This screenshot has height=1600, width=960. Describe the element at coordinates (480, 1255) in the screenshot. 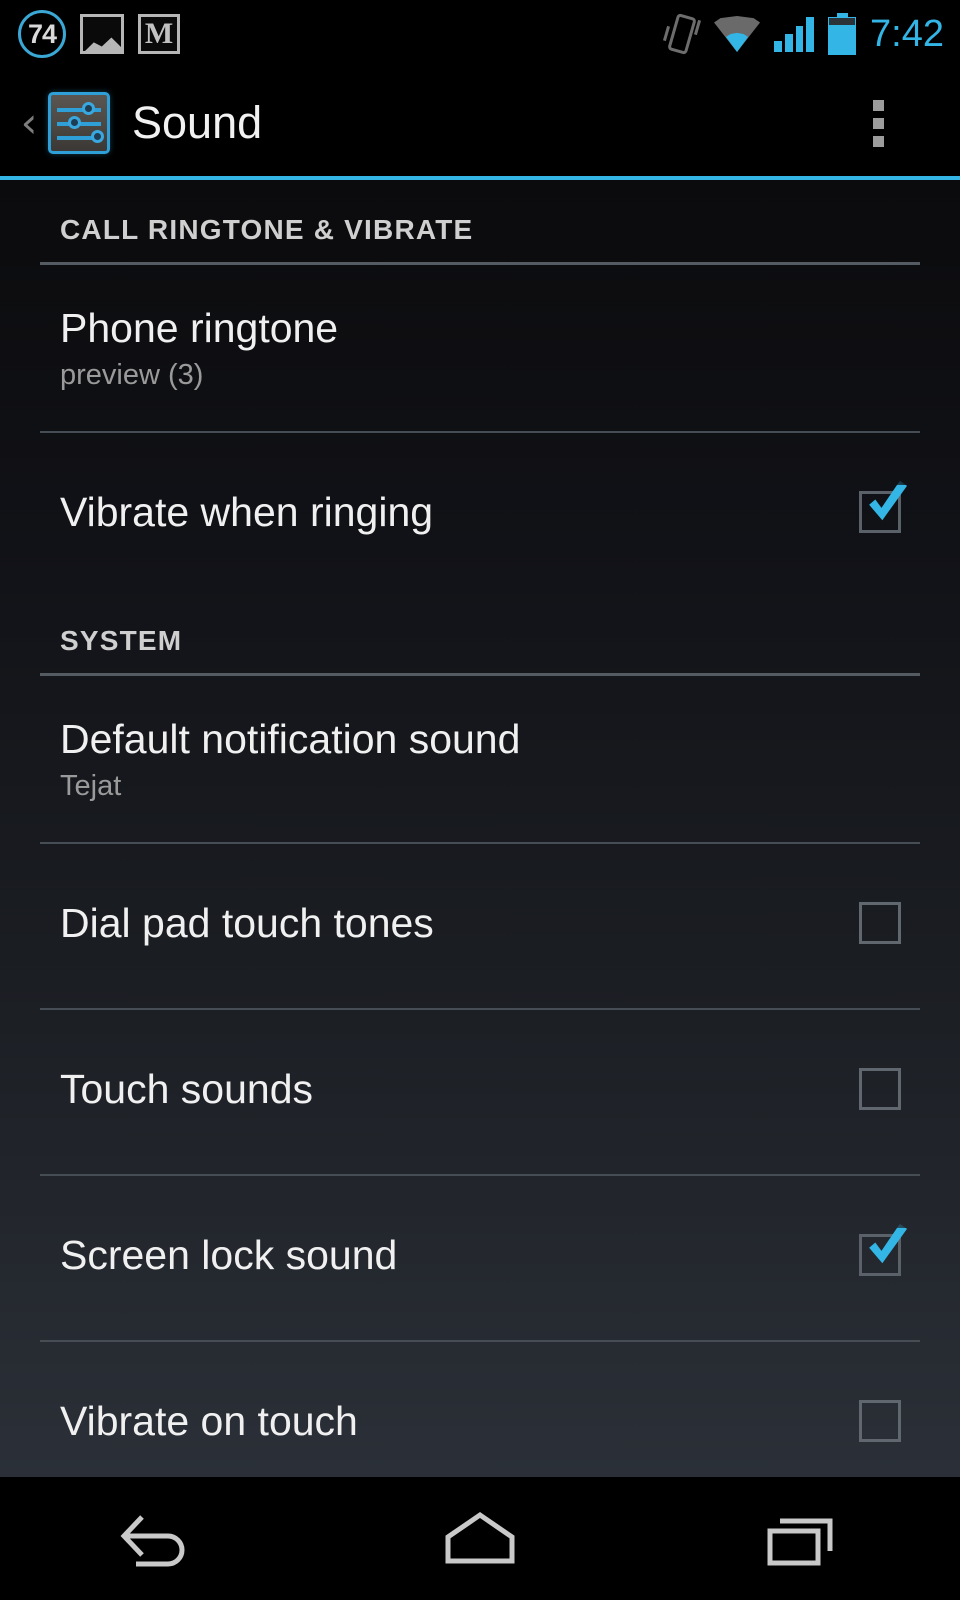

I see `list-item-screen-lock-sound: Screen lock sound` at that location.